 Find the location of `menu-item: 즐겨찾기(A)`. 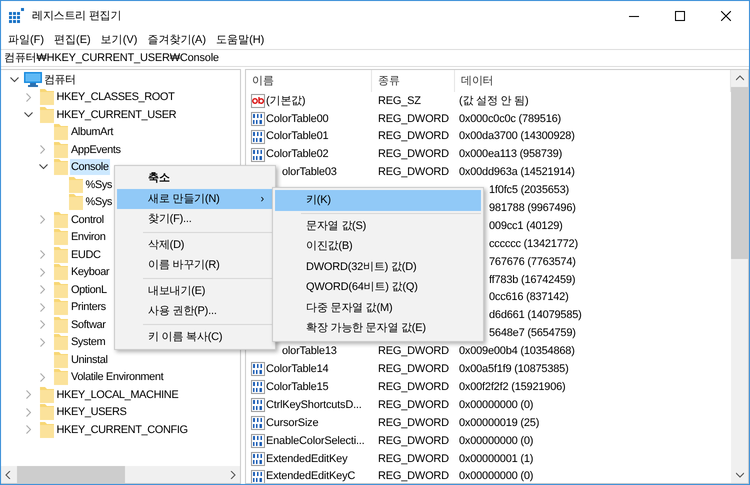

menu-item: 즐겨찾기(A) is located at coordinates (177, 40).